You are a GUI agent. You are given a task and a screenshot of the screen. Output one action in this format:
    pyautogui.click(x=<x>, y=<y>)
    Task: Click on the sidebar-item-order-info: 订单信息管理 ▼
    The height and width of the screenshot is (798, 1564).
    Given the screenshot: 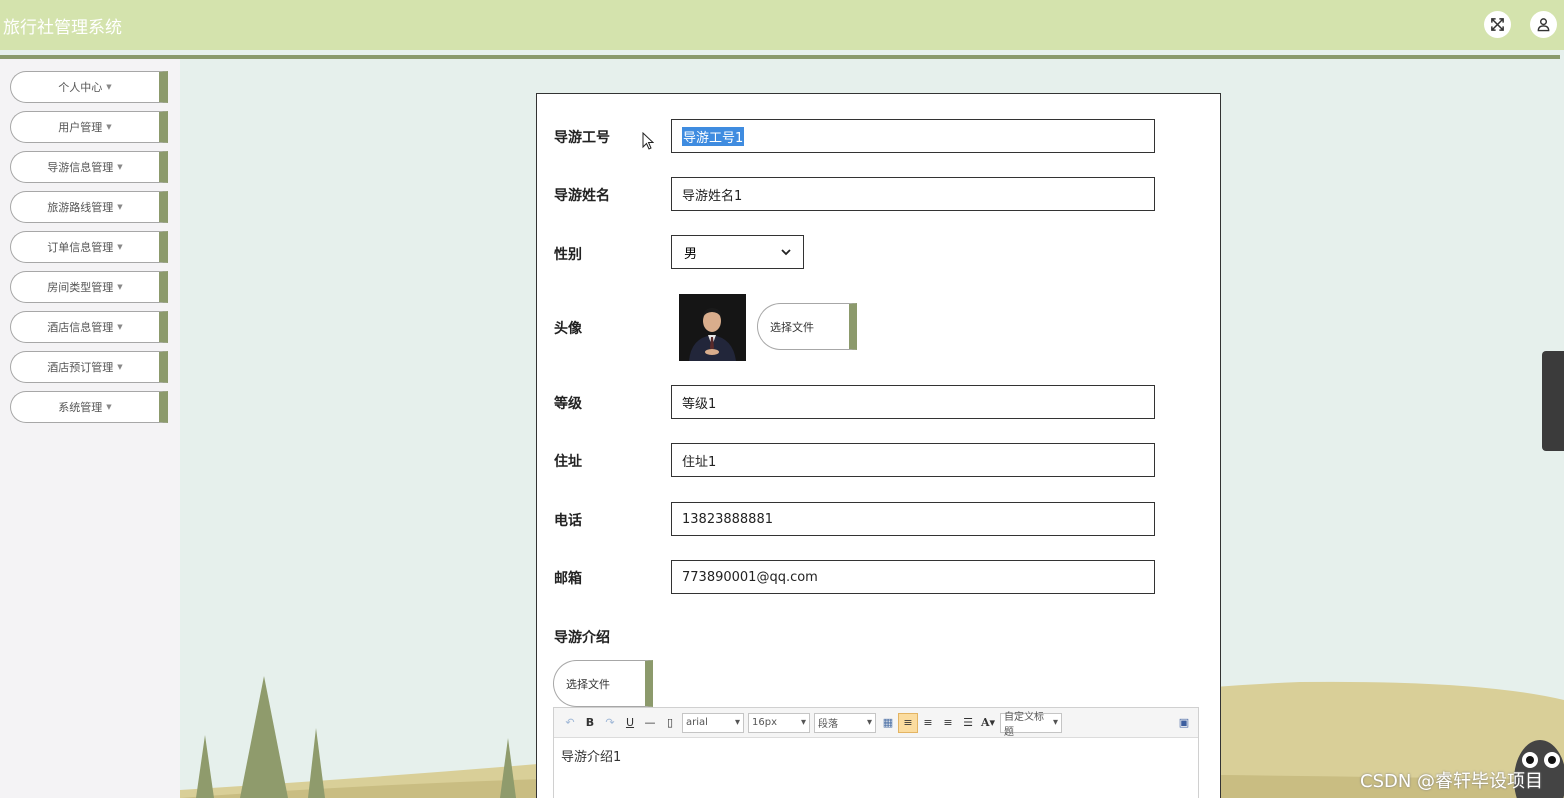 What is the action you would take?
    pyautogui.click(x=89, y=247)
    